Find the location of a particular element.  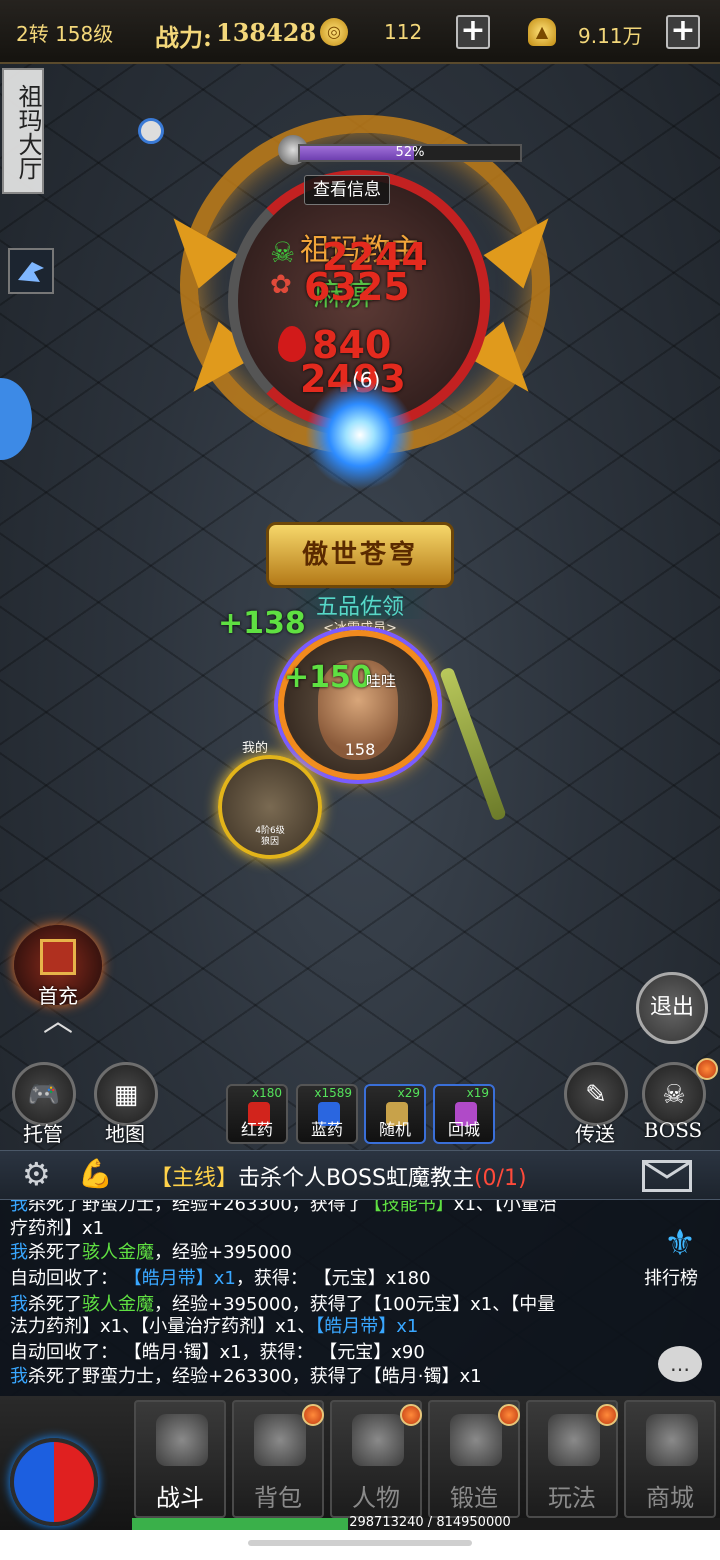

pet-owner-label: 我的 is located at coordinates (254, 748).